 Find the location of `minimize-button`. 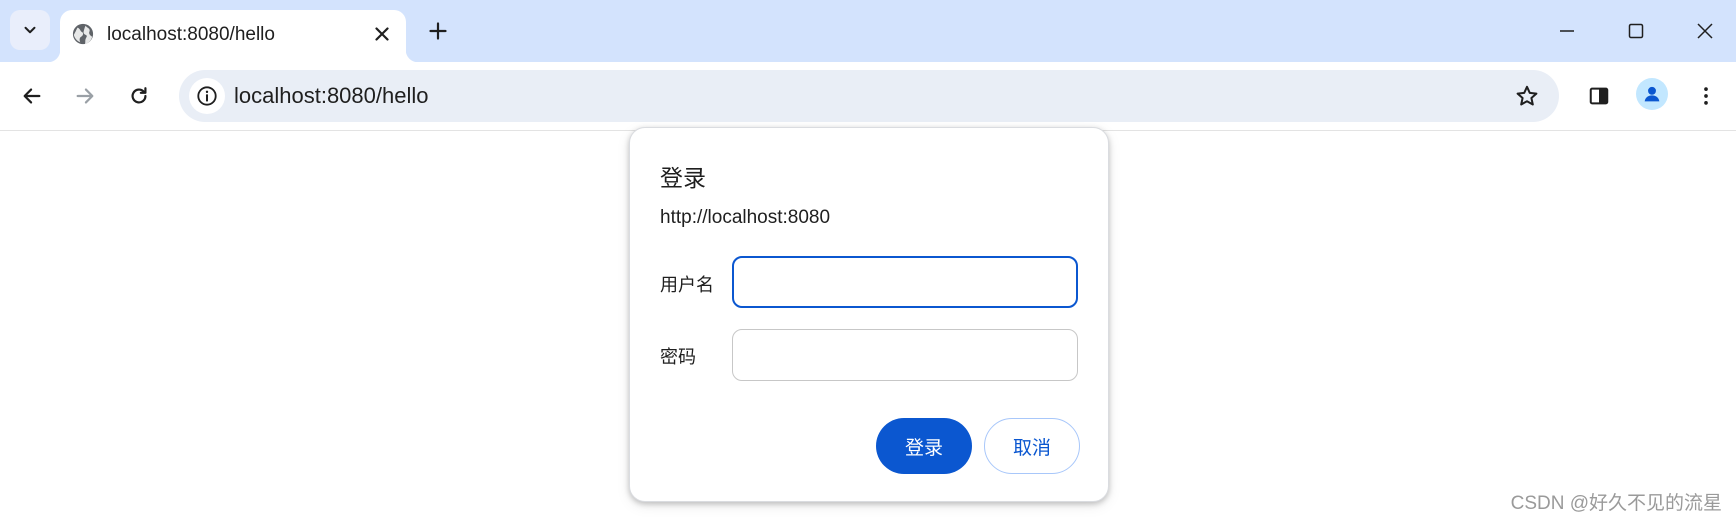

minimize-button is located at coordinates (1567, 31).